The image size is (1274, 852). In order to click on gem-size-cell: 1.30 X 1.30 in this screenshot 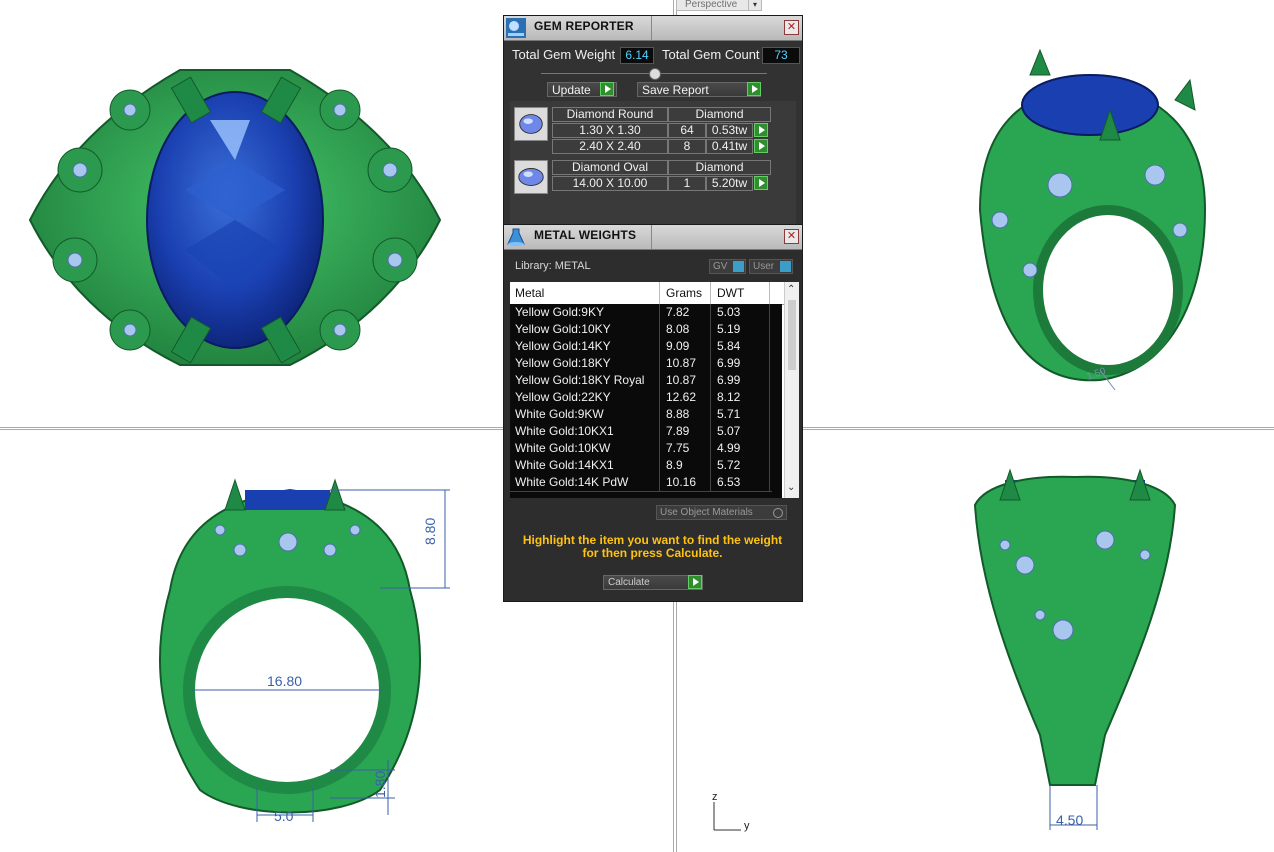, I will do `click(610, 130)`.